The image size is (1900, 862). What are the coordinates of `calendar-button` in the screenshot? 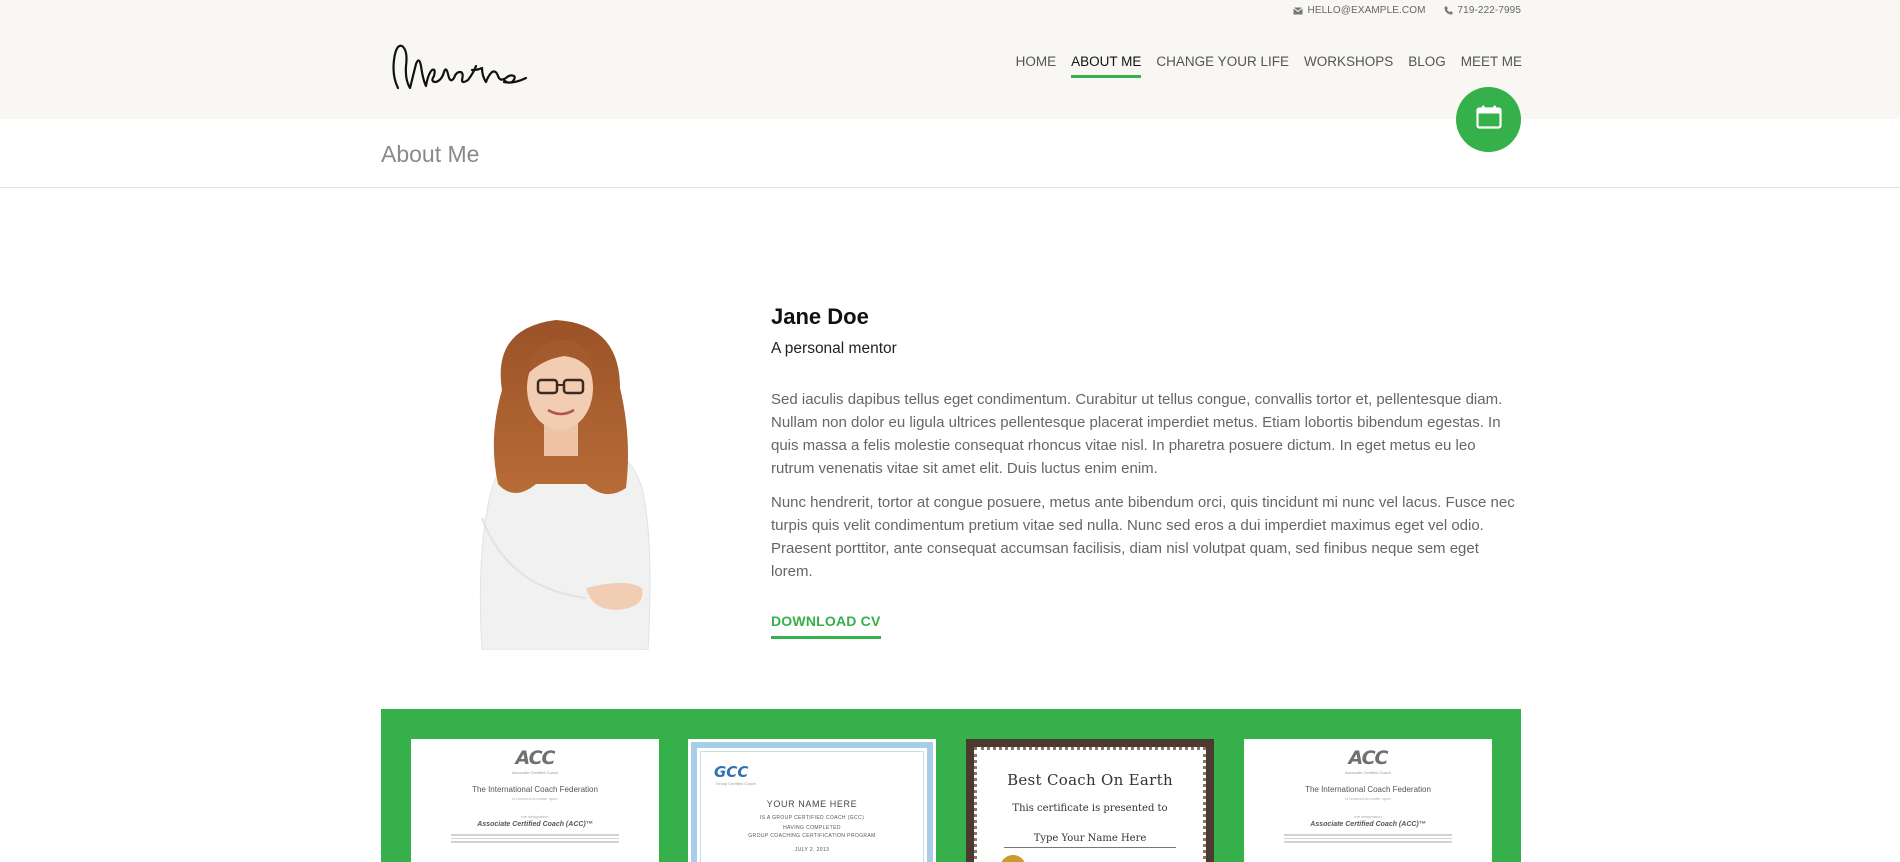 It's located at (1488, 119).